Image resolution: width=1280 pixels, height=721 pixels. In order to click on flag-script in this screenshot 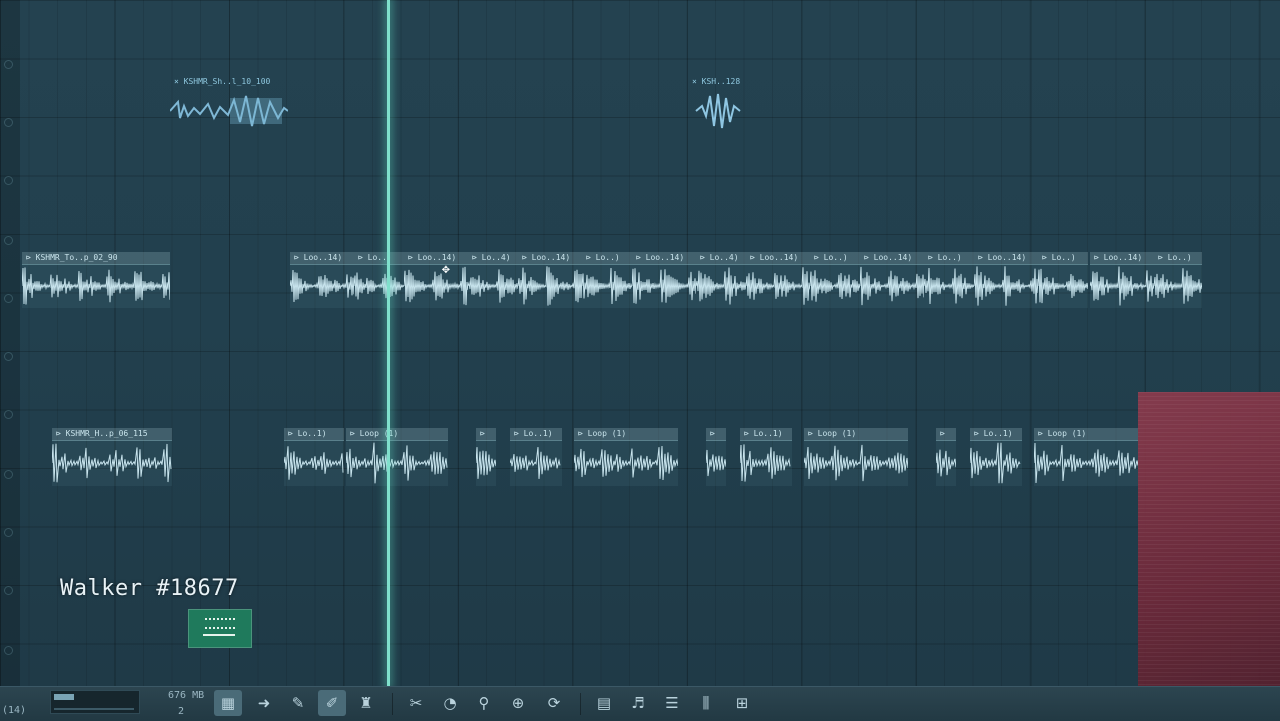, I will do `click(220, 623)`.